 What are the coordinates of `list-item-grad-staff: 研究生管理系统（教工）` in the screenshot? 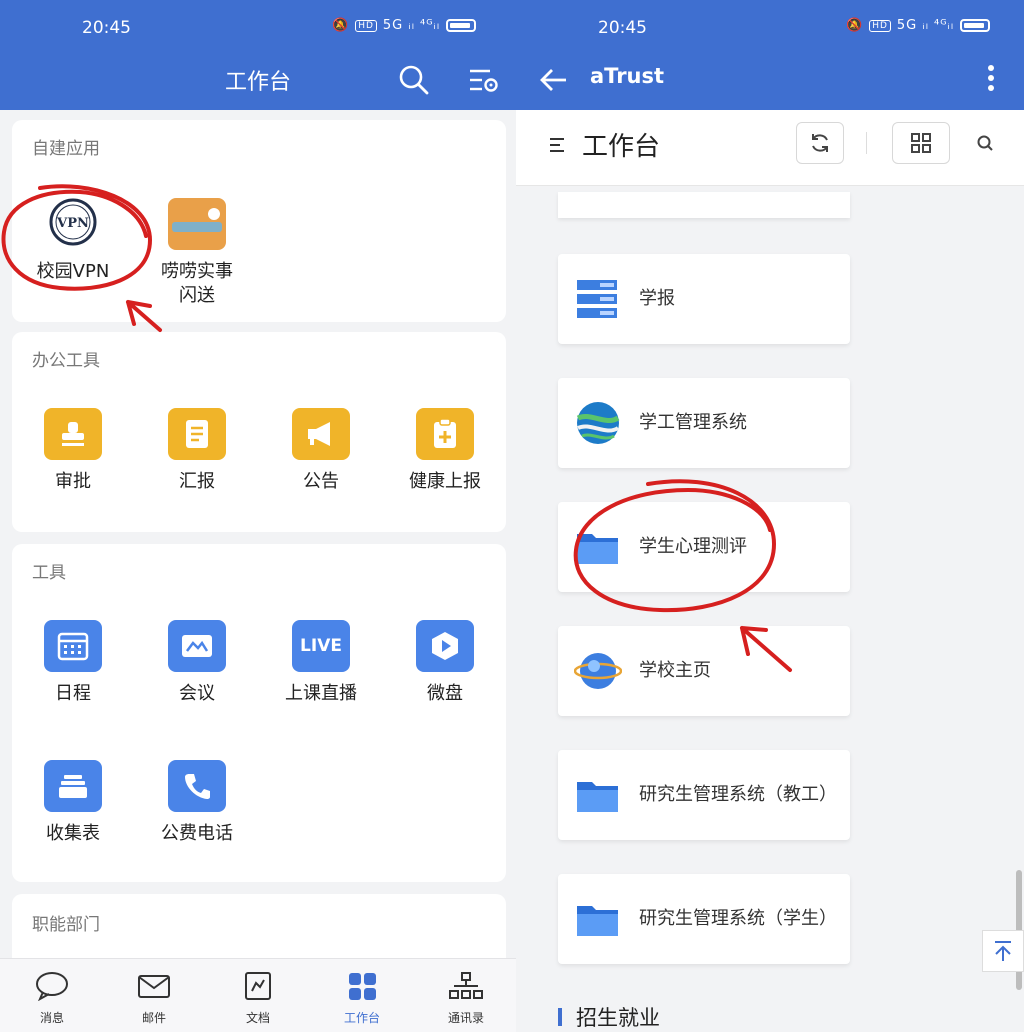 It's located at (704, 795).